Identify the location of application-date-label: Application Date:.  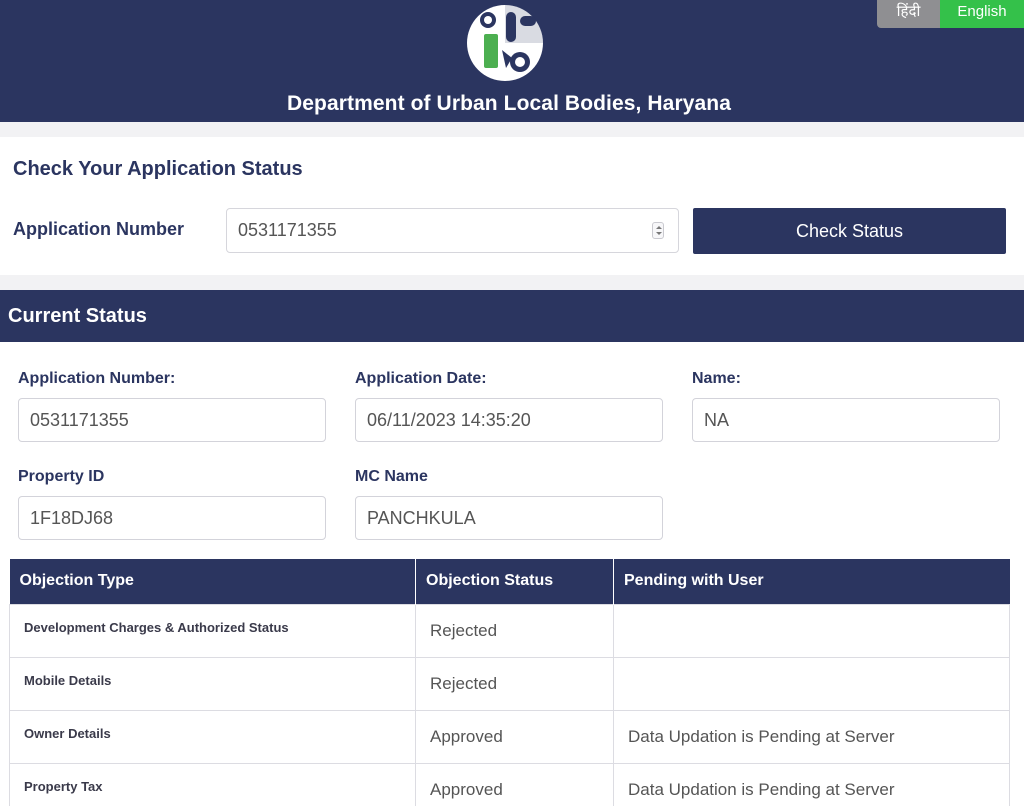
(421, 378).